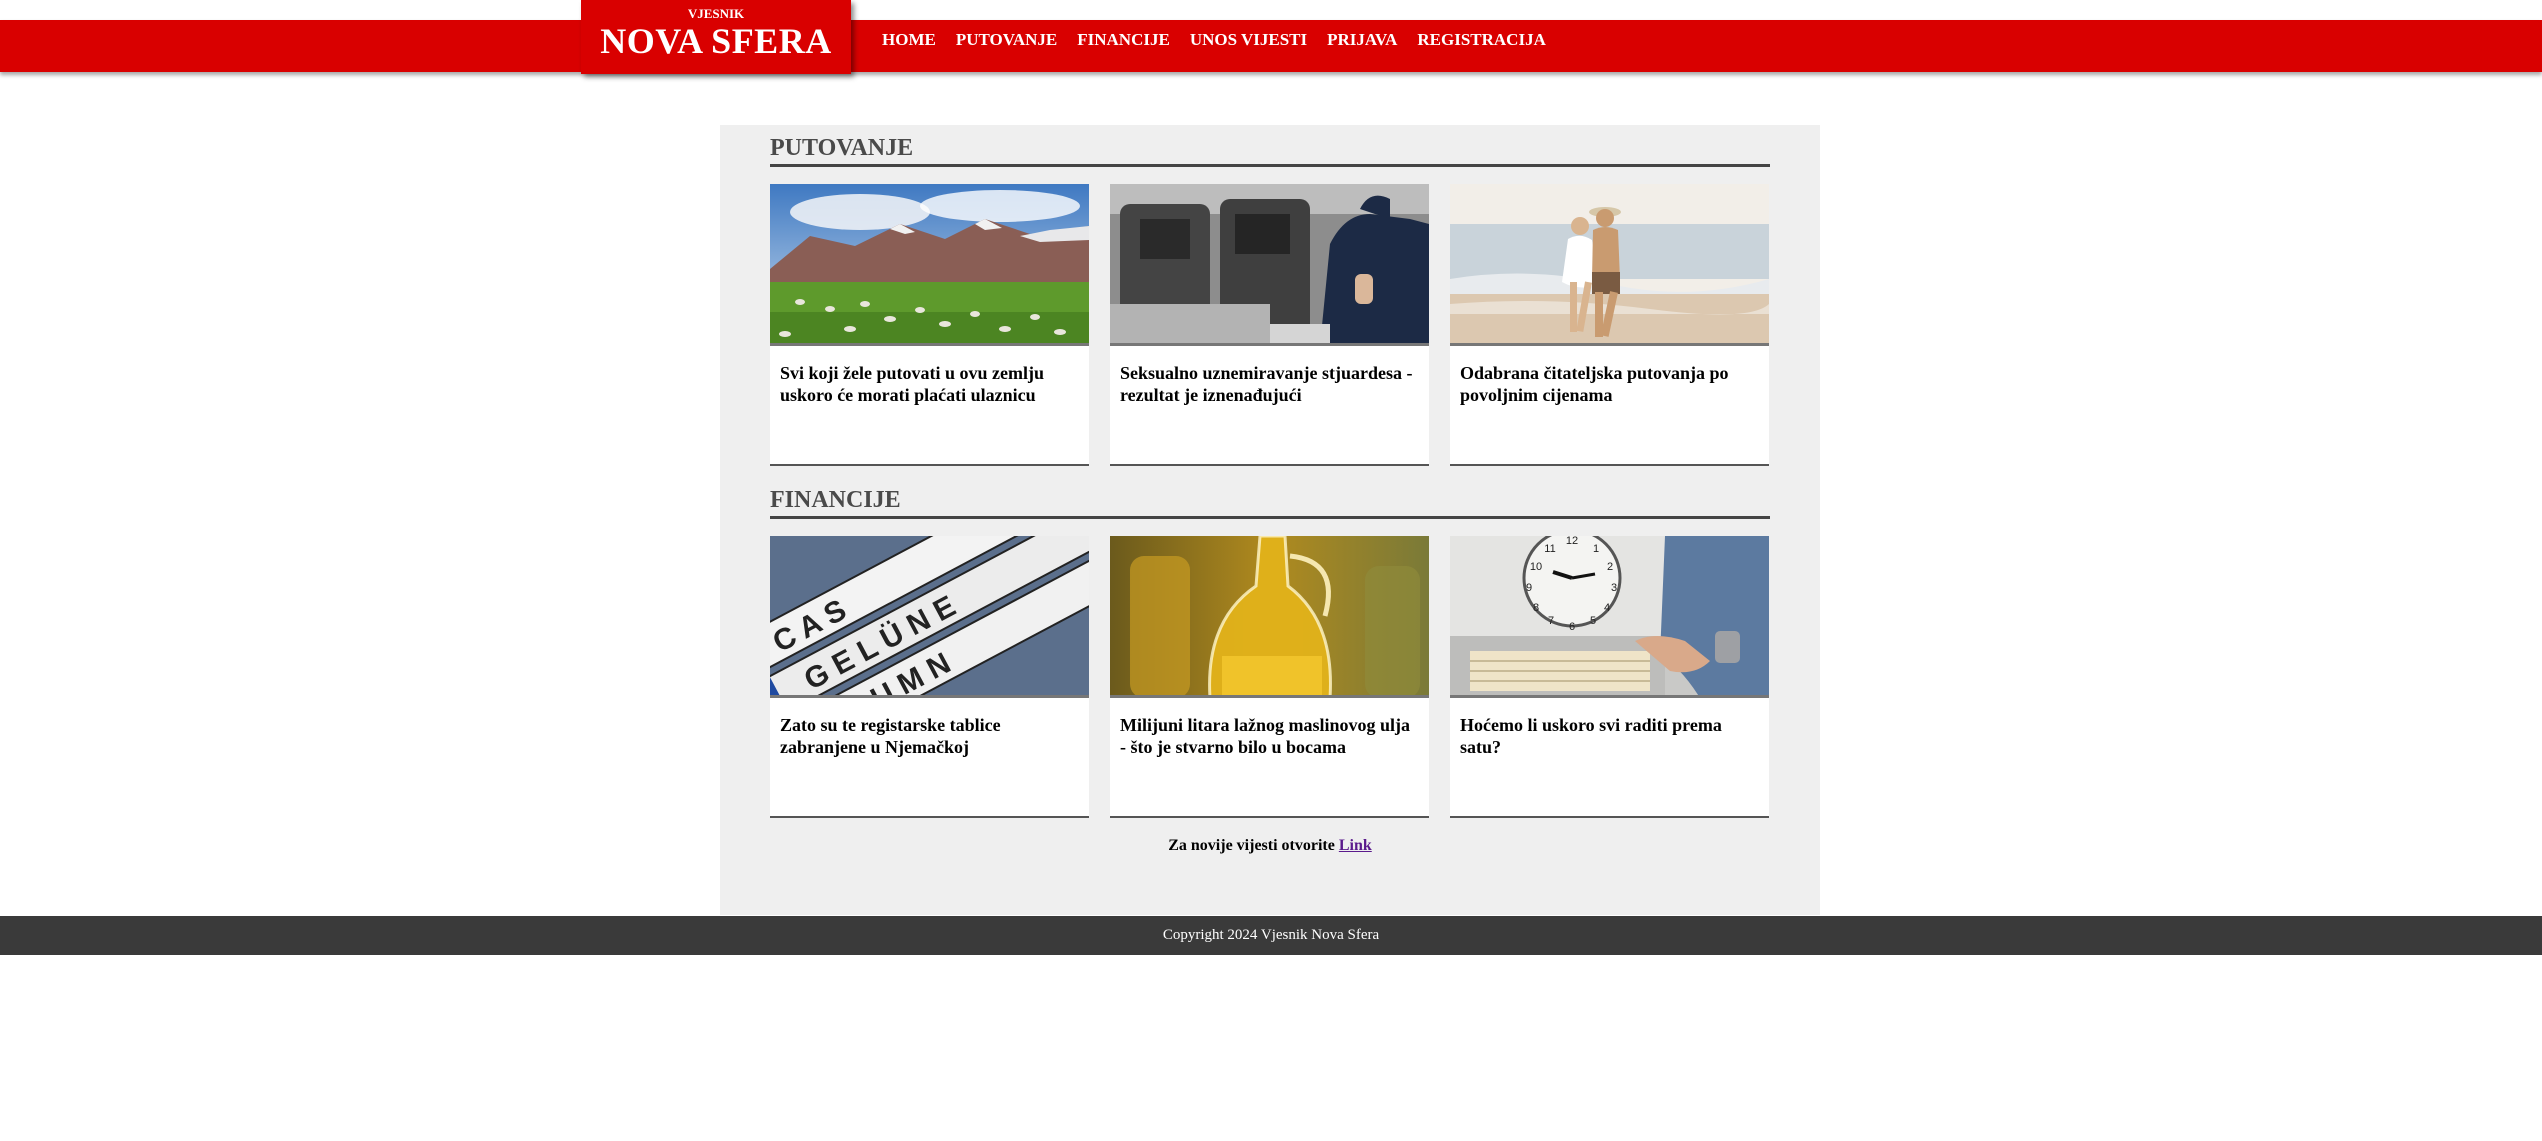 The height and width of the screenshot is (1141, 2542). Describe the element at coordinates (1551, 621) in the screenshot. I see `svg-text: 7` at that location.